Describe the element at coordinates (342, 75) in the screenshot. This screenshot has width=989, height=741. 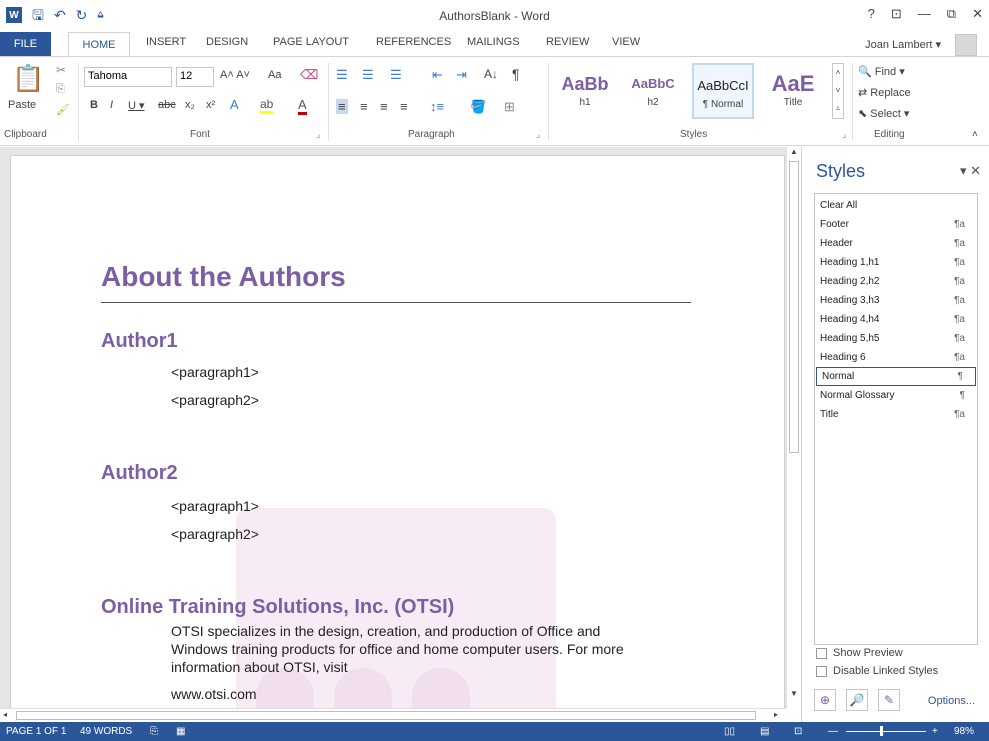
I see `bullets-icon: ☰` at that location.